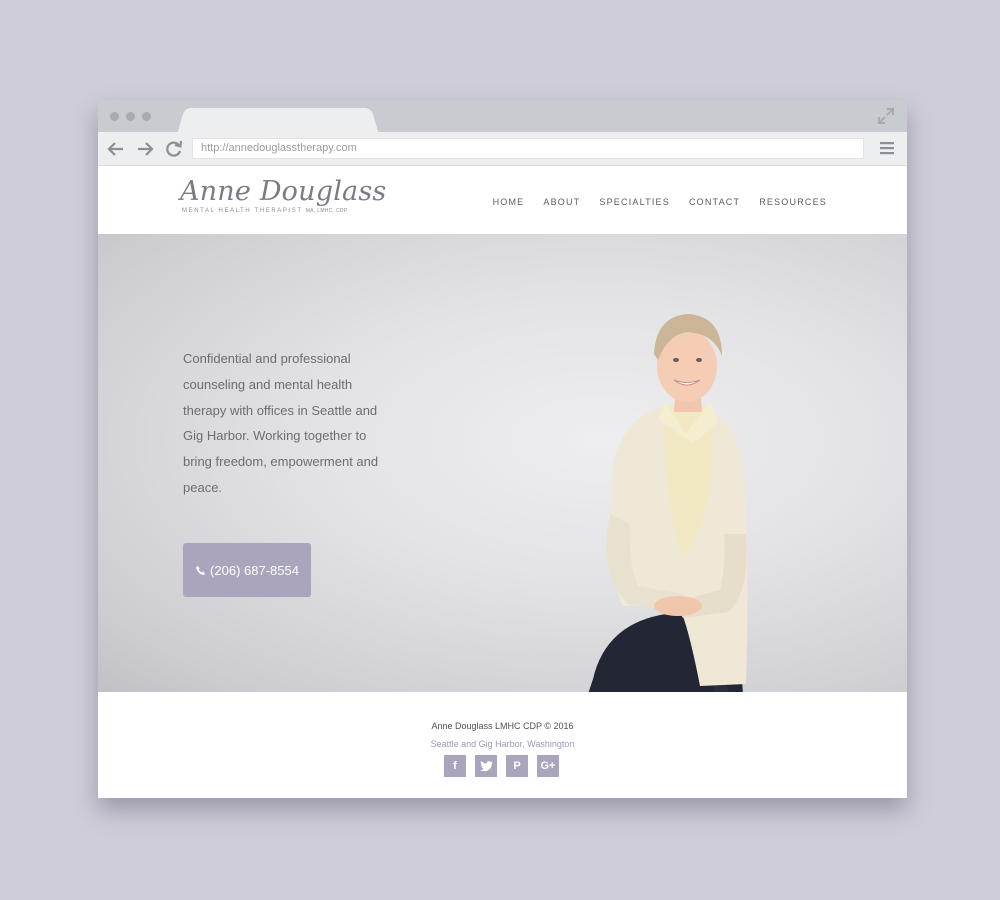 The height and width of the screenshot is (900, 1000). I want to click on phone-call-button: (206) 687-8554, so click(247, 570).